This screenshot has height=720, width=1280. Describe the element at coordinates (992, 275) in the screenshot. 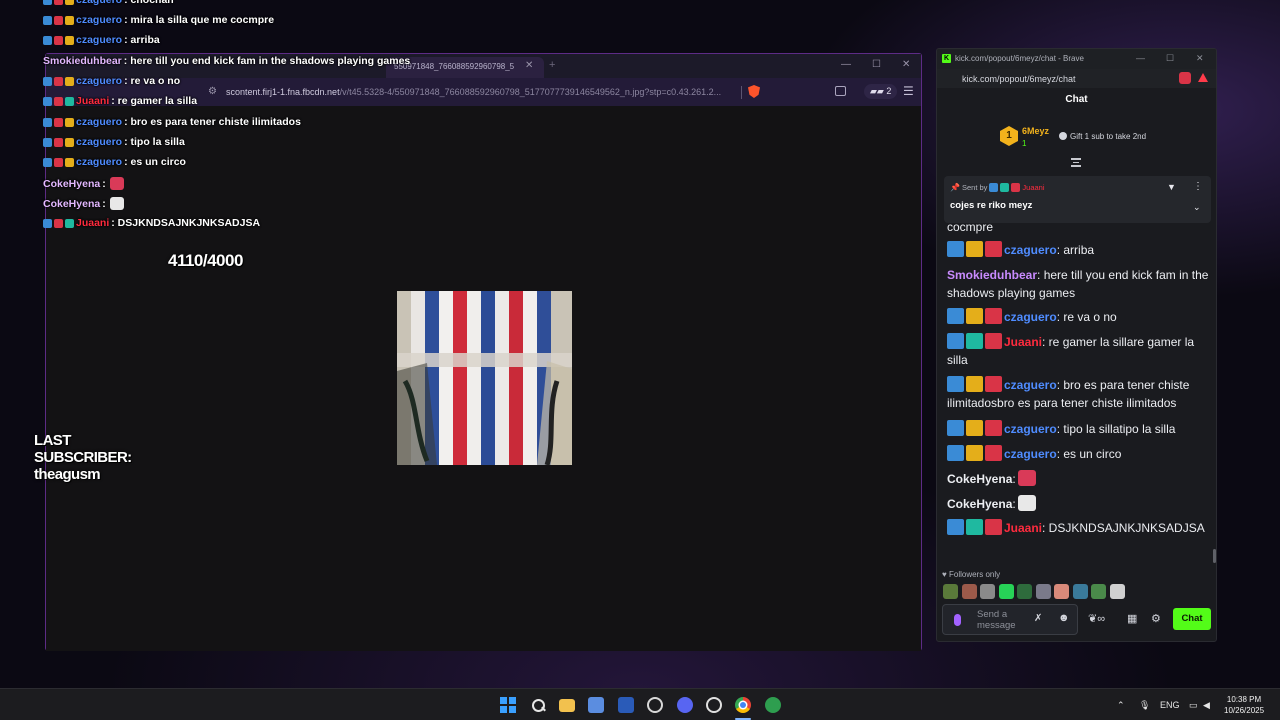

I see `chat-username: Smokieduhbear` at that location.